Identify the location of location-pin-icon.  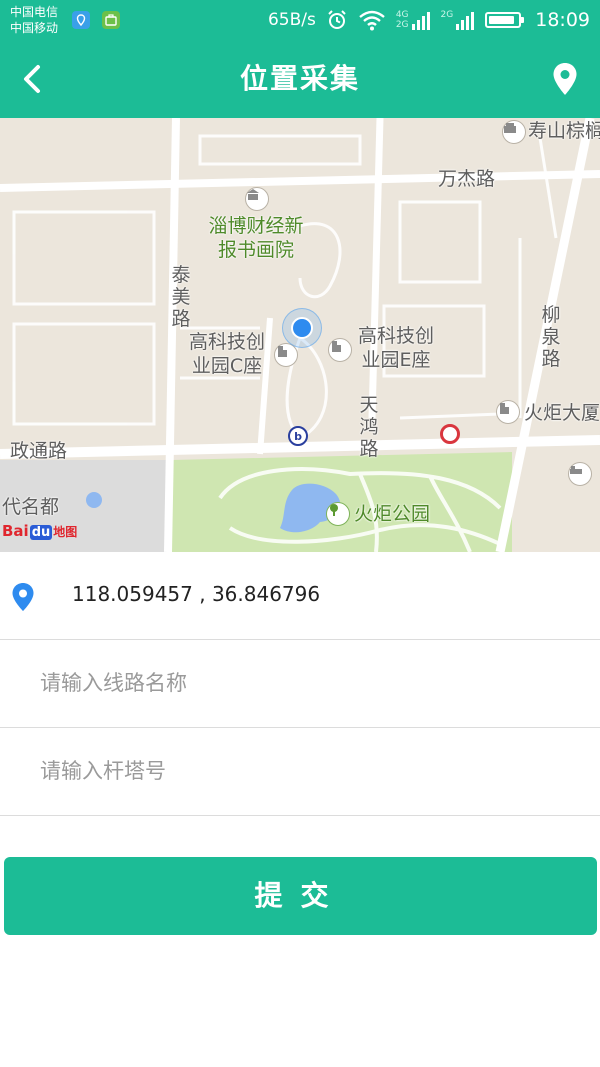
(23, 597).